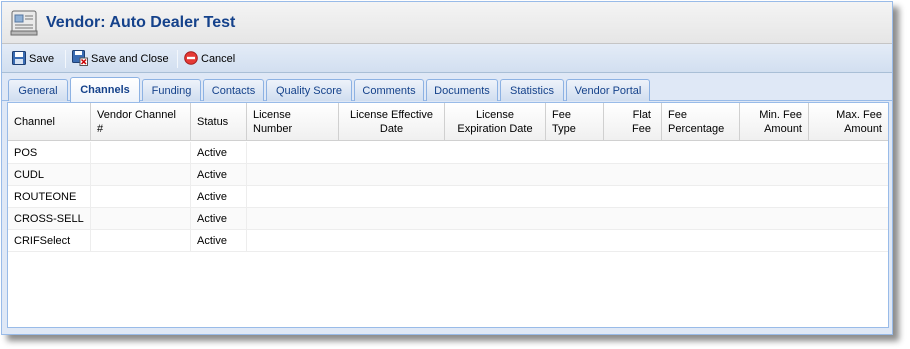 The height and width of the screenshot is (349, 910). I want to click on tab-label: Comments, so click(389, 90).